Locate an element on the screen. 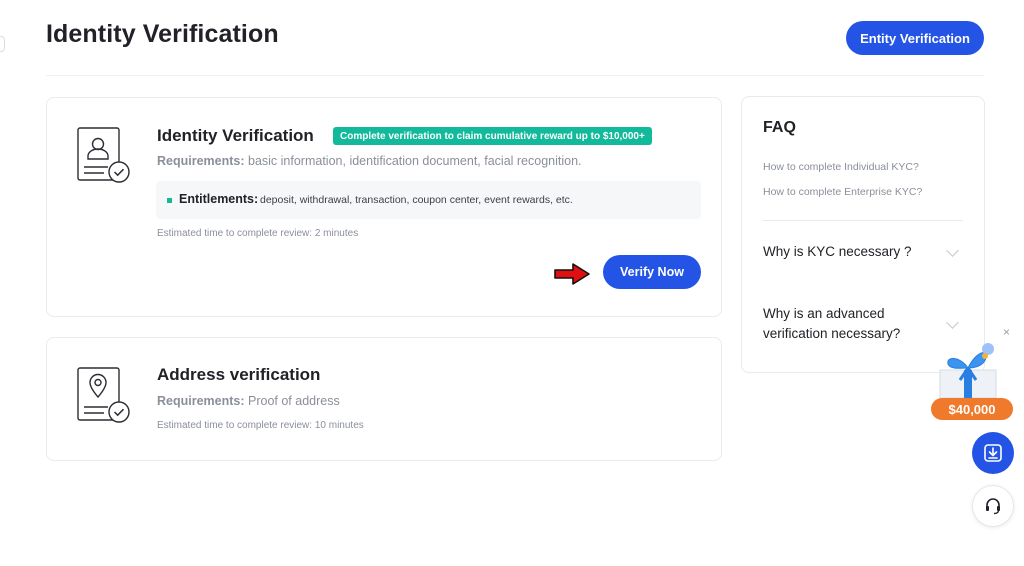 Image resolution: width=1024 pixels, height=566 pixels. customer-support-button is located at coordinates (993, 506).